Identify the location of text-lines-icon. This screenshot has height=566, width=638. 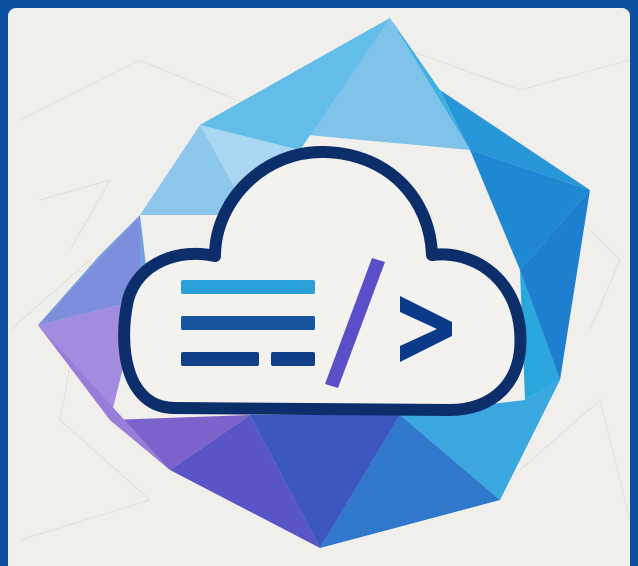
(248, 323).